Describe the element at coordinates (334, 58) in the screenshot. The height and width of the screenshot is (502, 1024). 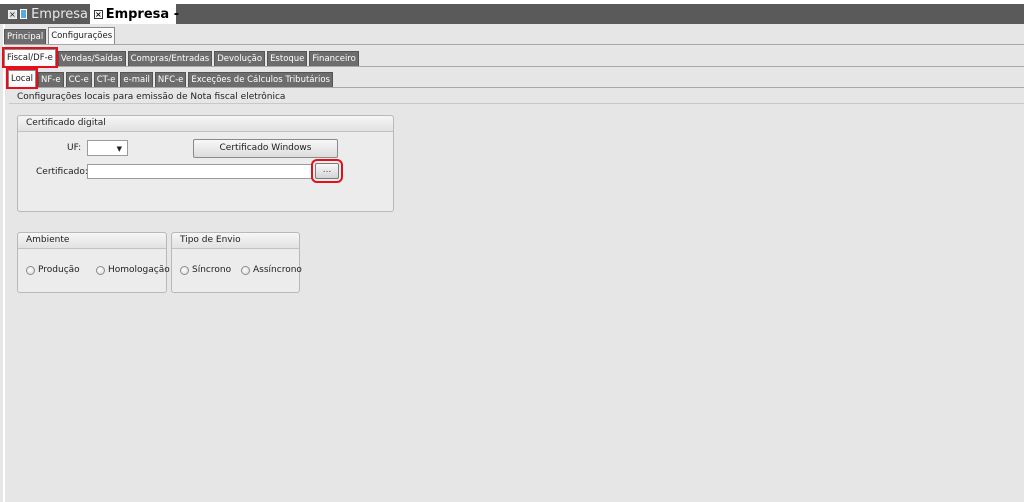
I see `tab-financeiro: Financeiro` at that location.